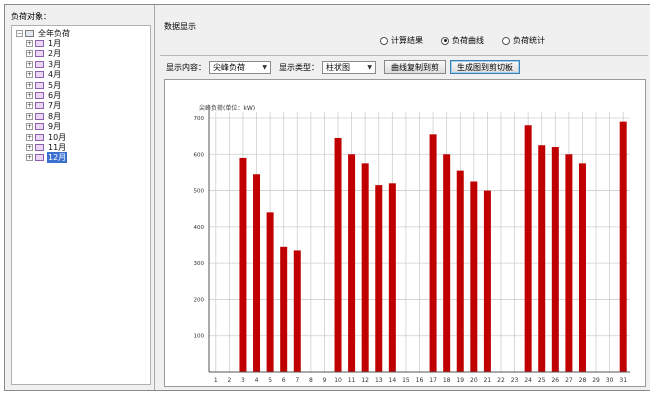 The height and width of the screenshot is (395, 654). I want to click on tree-item-month: +9月, so click(44, 127).